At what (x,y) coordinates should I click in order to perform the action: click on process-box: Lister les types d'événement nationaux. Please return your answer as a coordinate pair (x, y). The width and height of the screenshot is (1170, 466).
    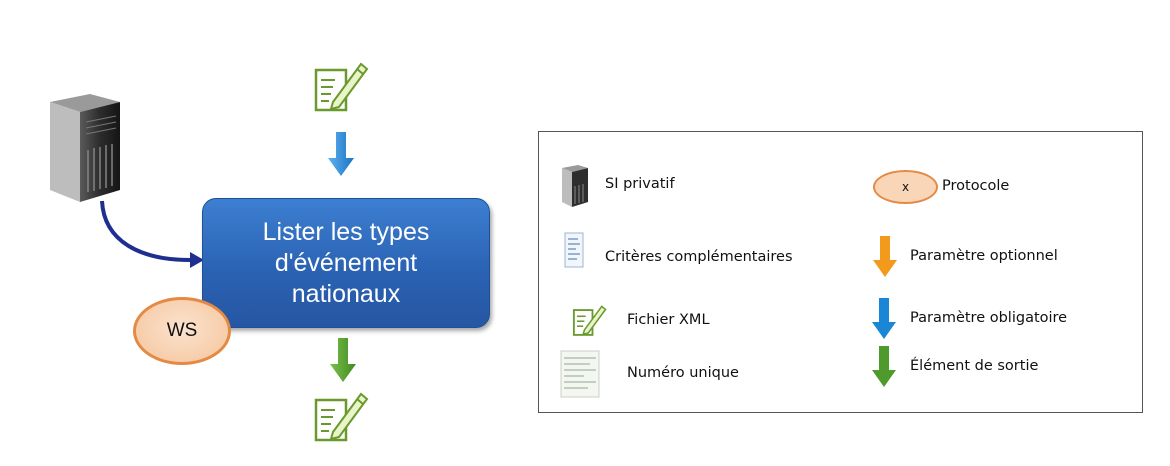
    Looking at the image, I should click on (346, 263).